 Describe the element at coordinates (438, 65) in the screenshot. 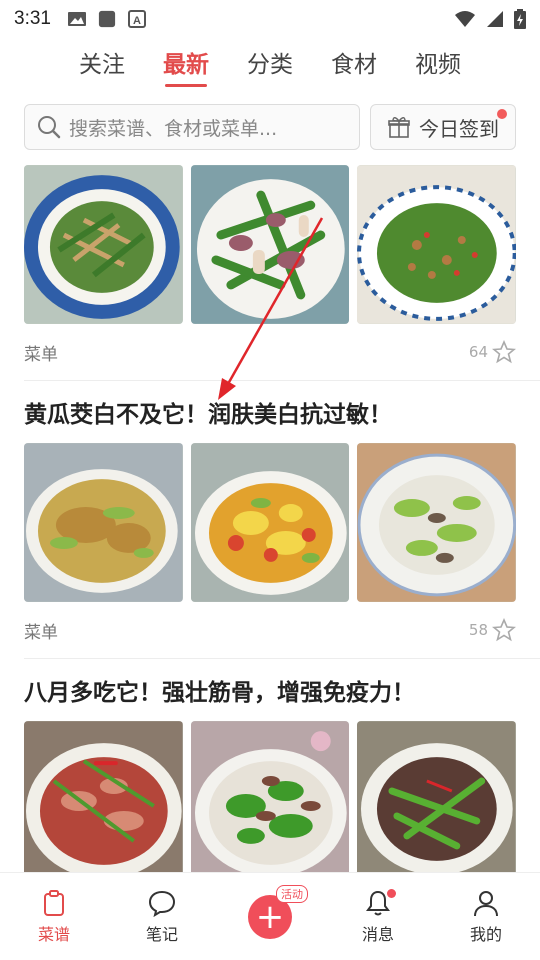

I see `tab-video: 视频` at that location.